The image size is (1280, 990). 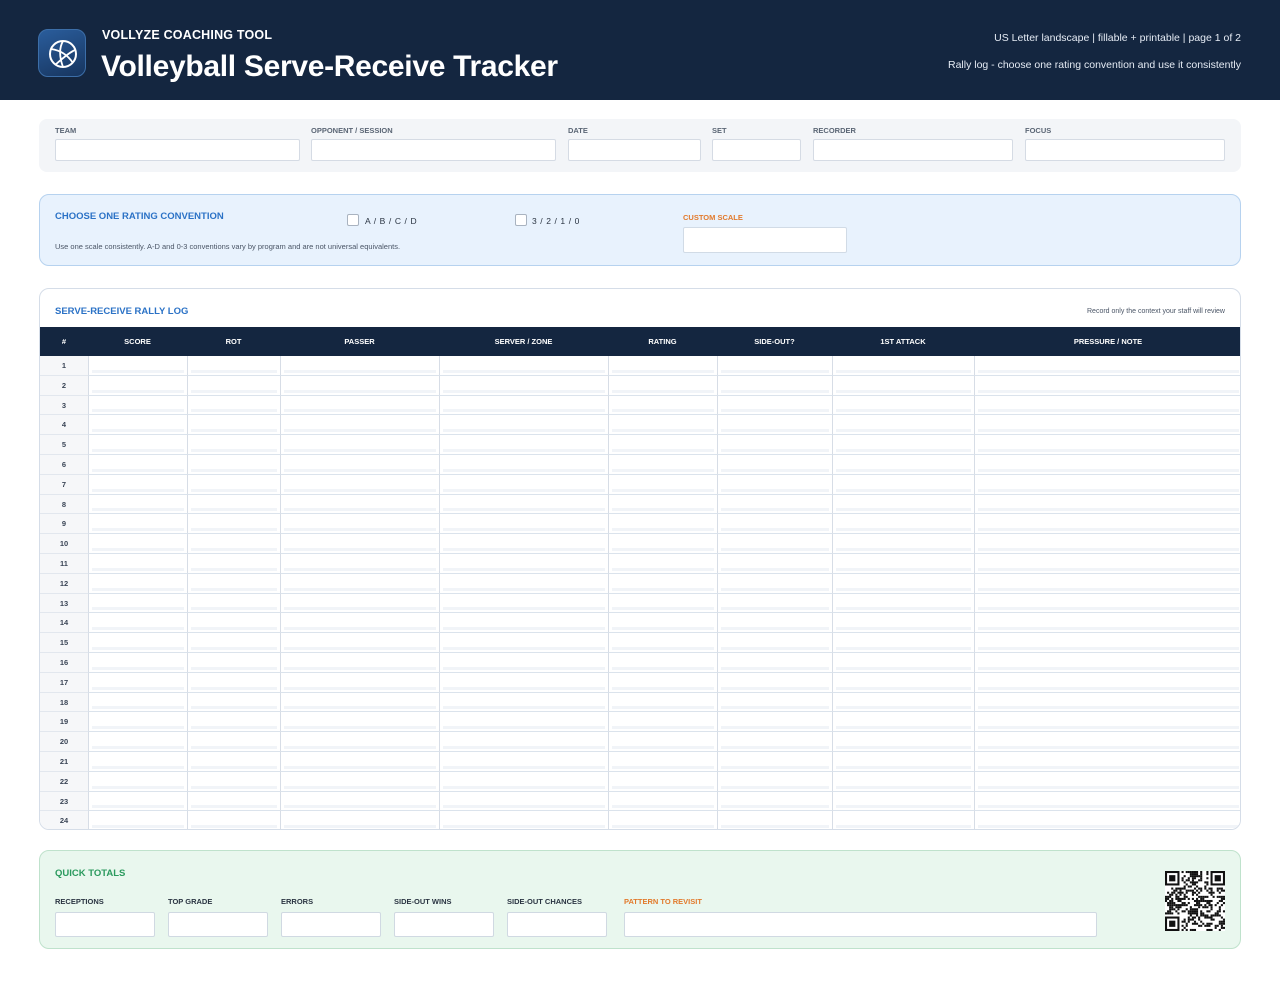 I want to click on errors-input, so click(x=331, y=924).